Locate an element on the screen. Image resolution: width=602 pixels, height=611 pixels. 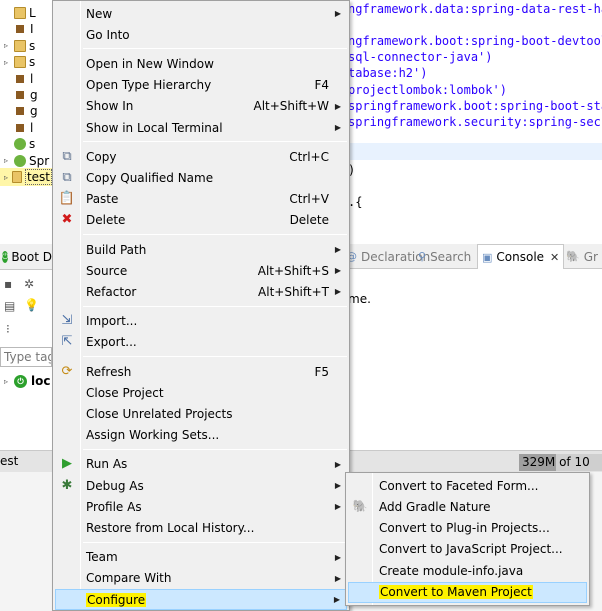
tree-item: ▹ Spr is located at coordinates (26, 161).